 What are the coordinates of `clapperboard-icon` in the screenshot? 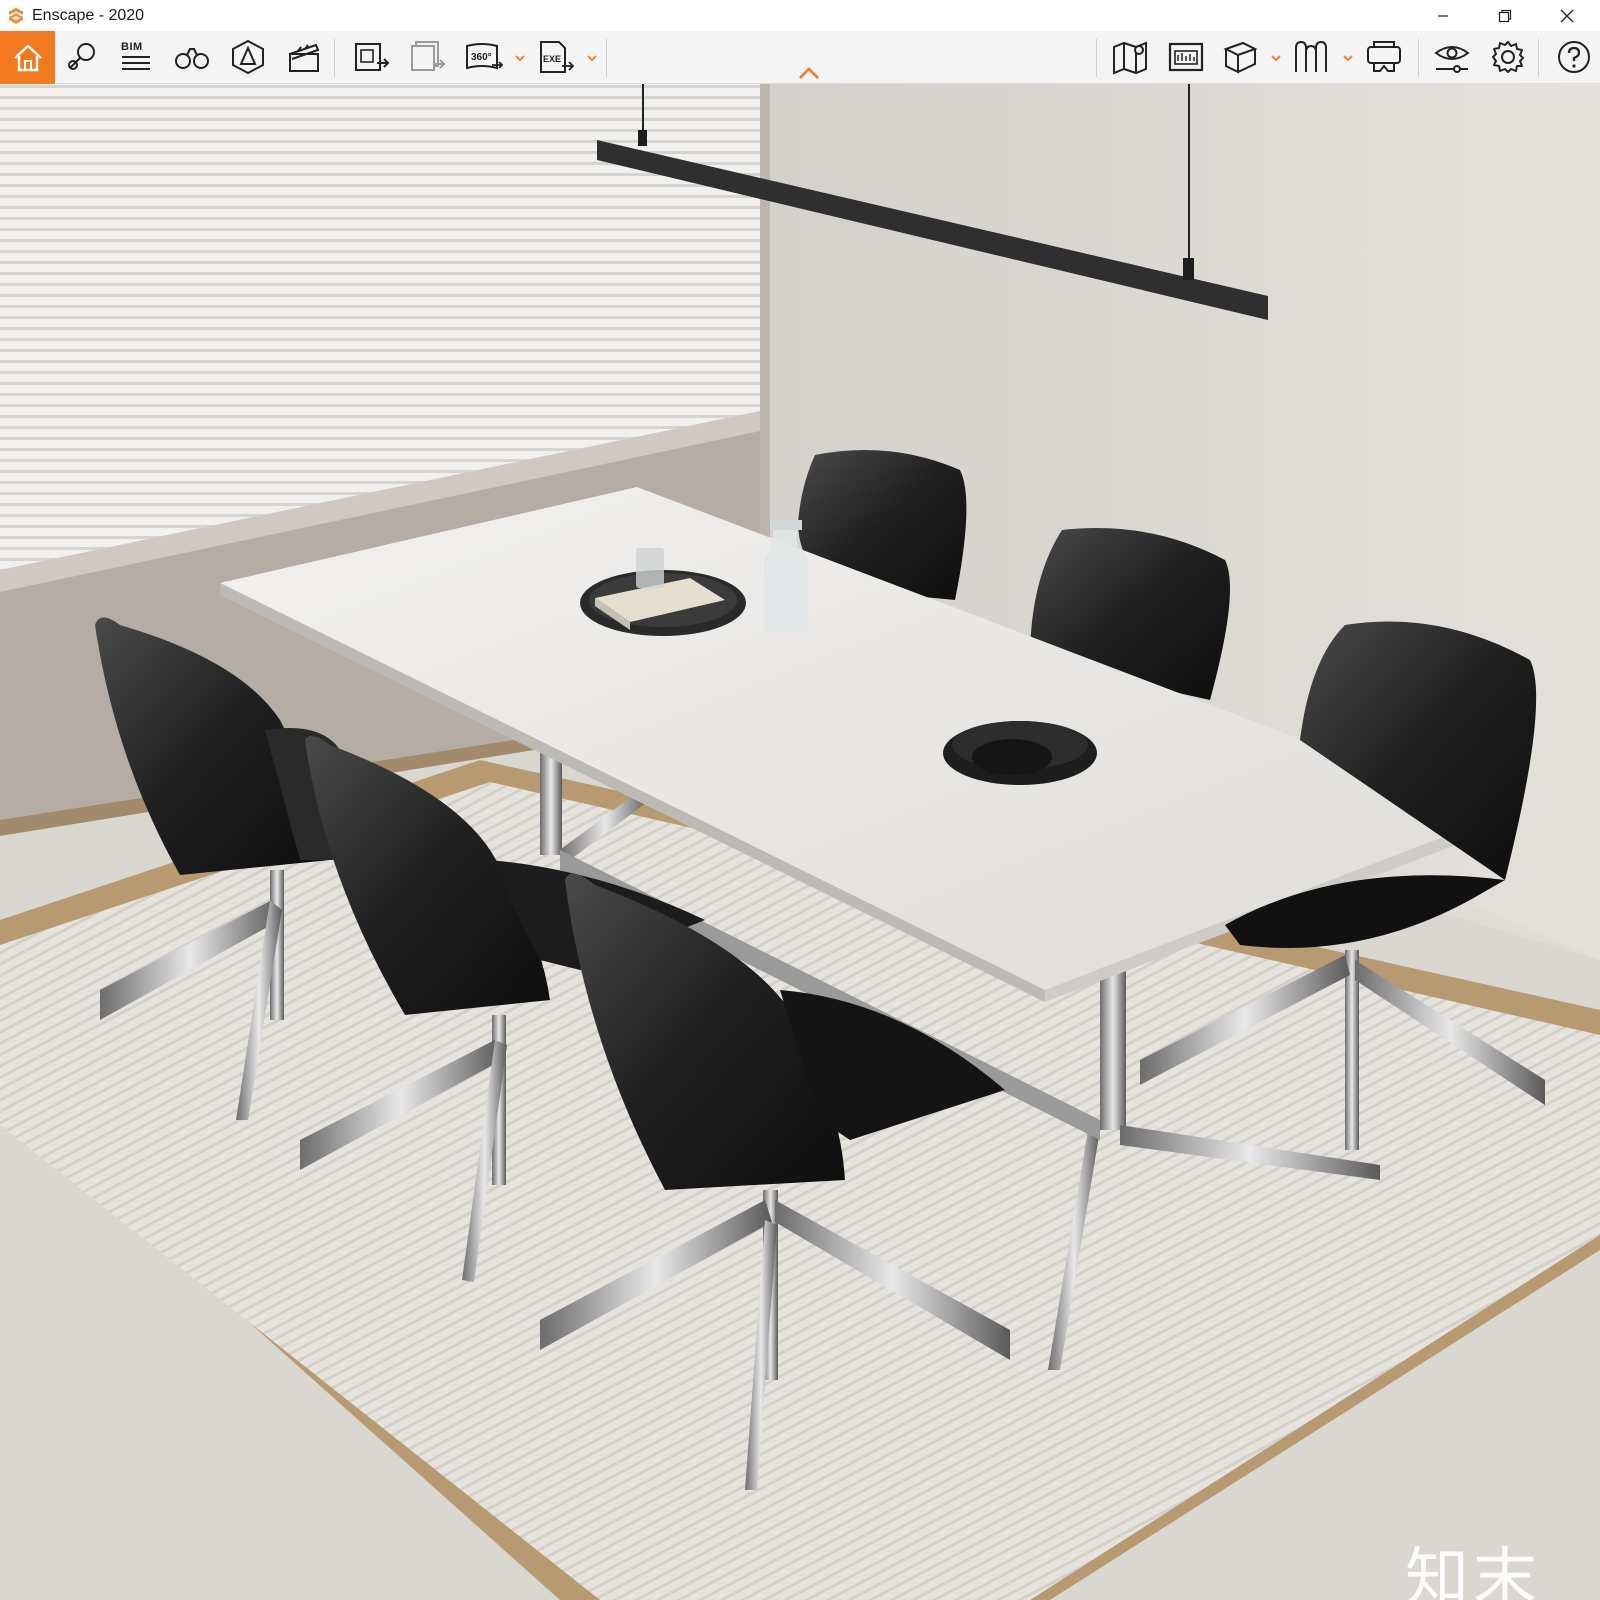 It's located at (304, 57).